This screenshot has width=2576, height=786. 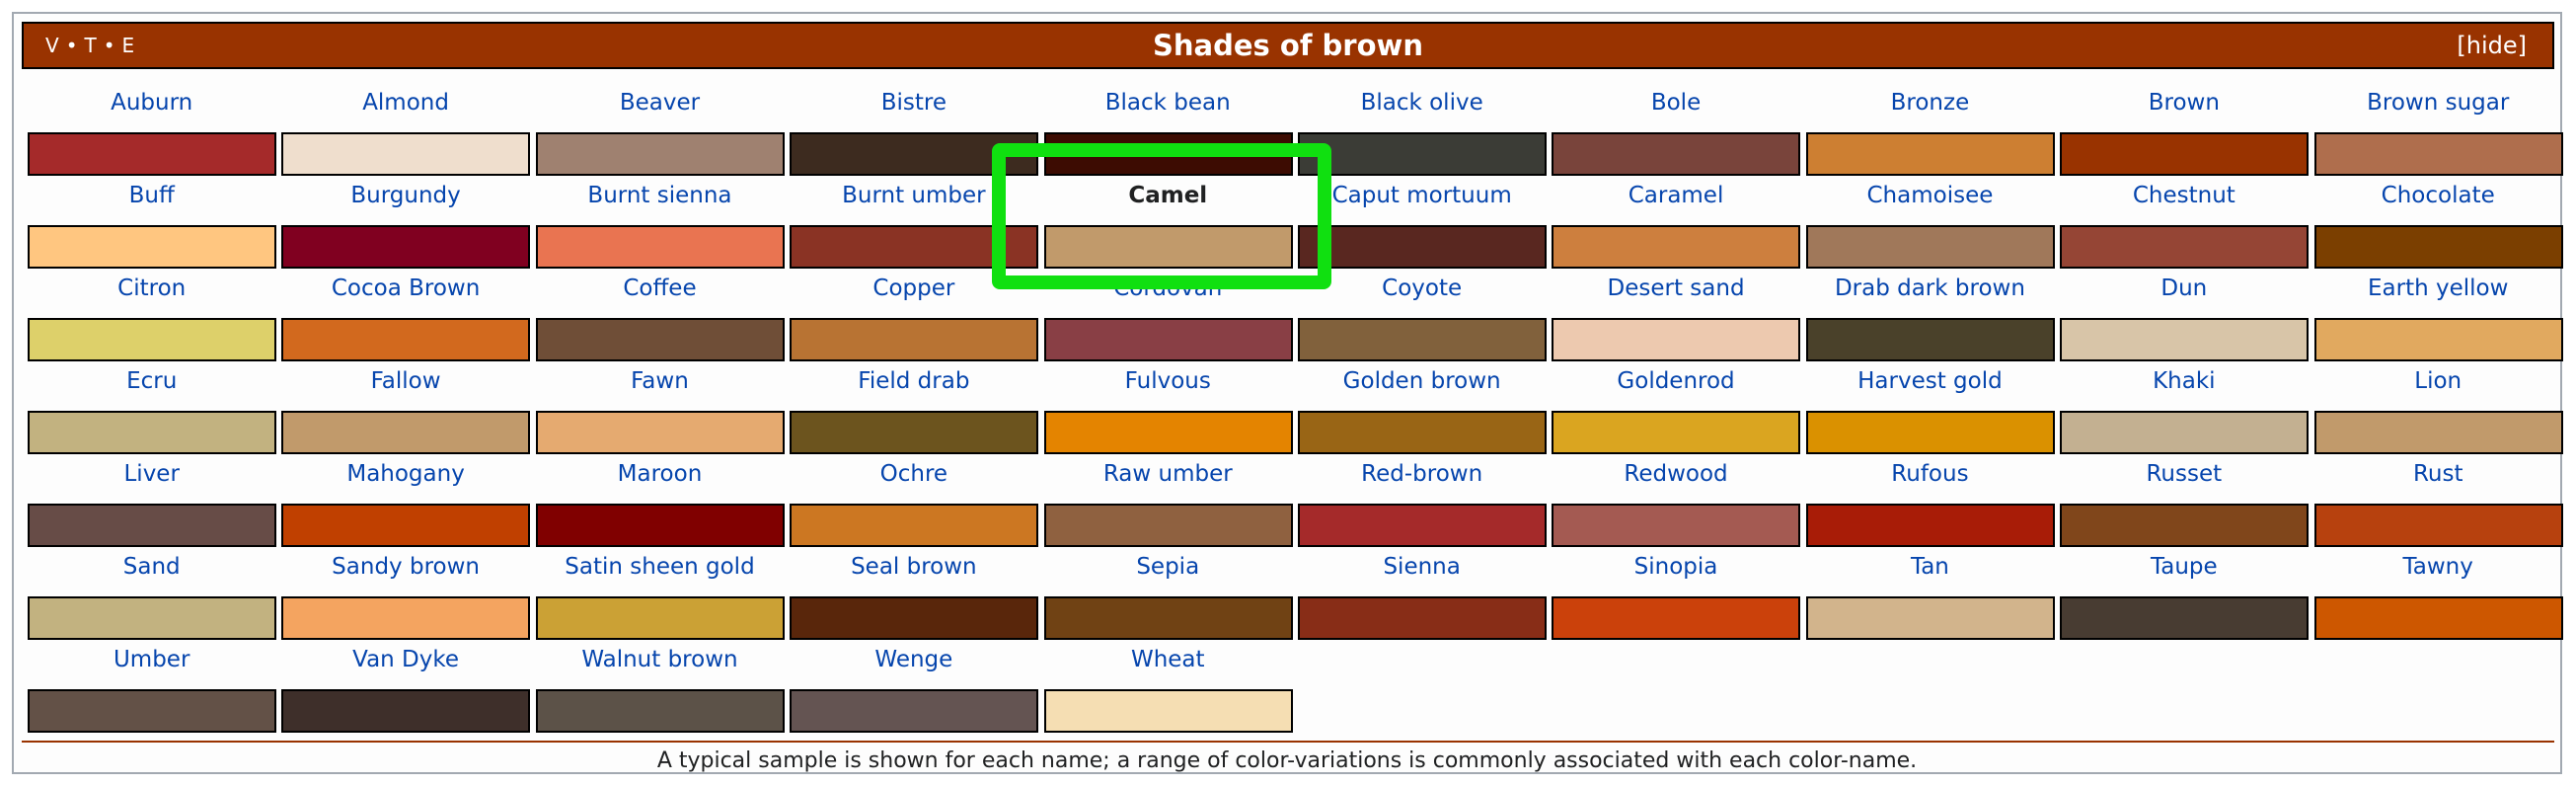 What do you see at coordinates (2184, 220) in the screenshot?
I see `color-item-chestnut: Chestnut` at bounding box center [2184, 220].